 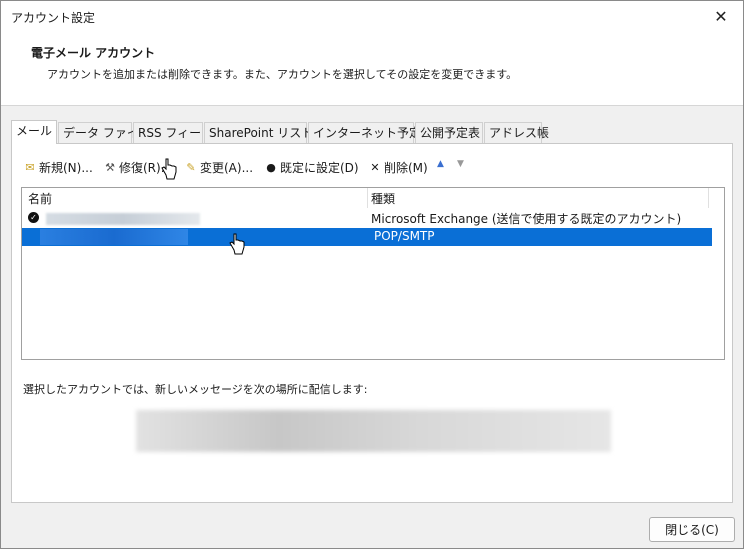 What do you see at coordinates (195, 389) in the screenshot?
I see `delivery-label: 選択したアカウントでは、新しいメッセージを次の場所に配信します:` at bounding box center [195, 389].